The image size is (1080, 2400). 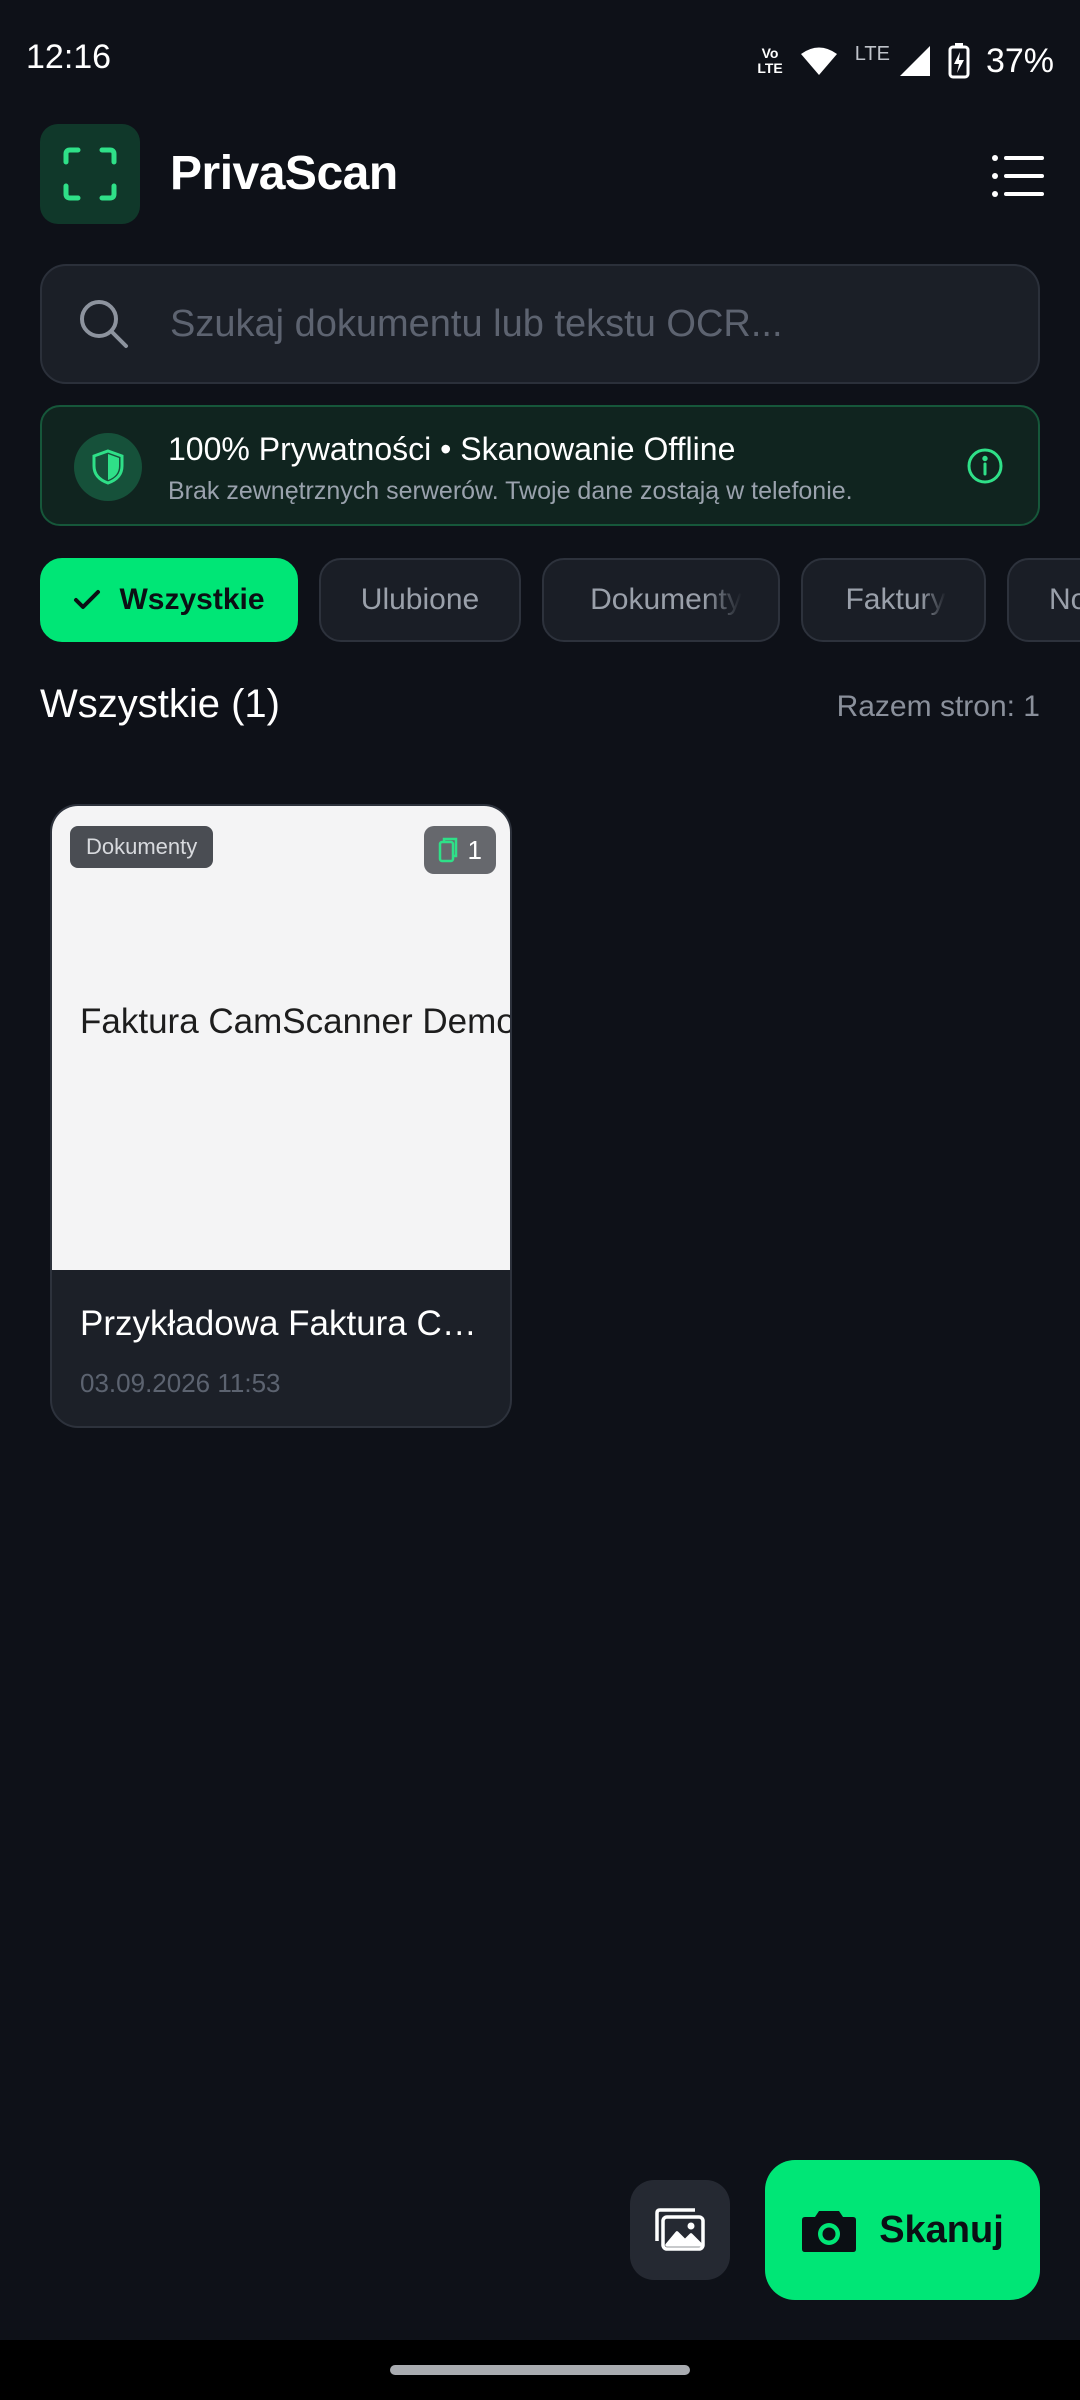 I want to click on page-total: Razem stron: 1, so click(x=938, y=706).